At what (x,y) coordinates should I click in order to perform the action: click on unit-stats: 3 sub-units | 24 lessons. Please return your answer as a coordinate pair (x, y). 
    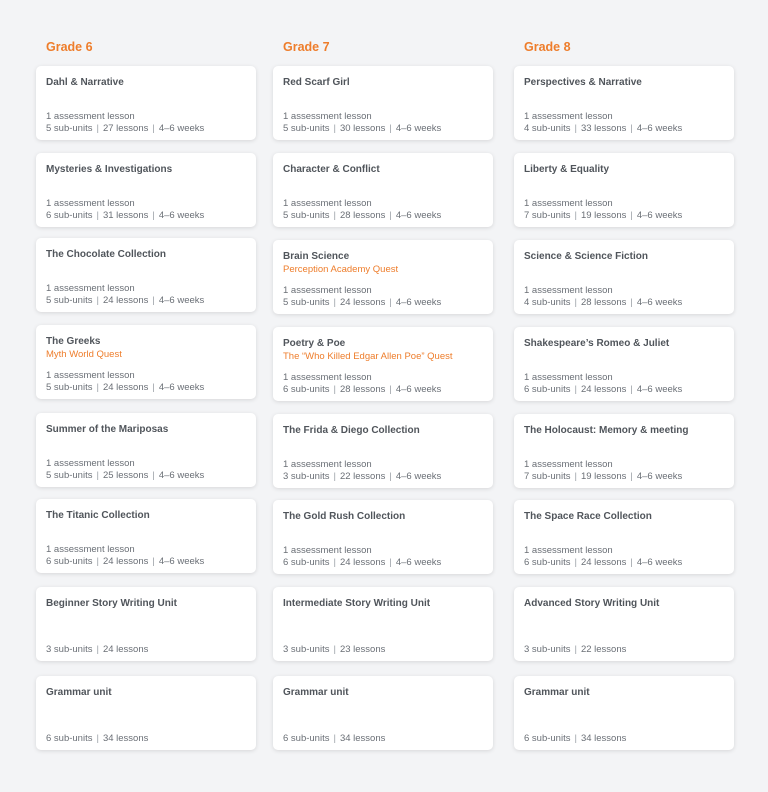
    Looking at the image, I should click on (97, 649).